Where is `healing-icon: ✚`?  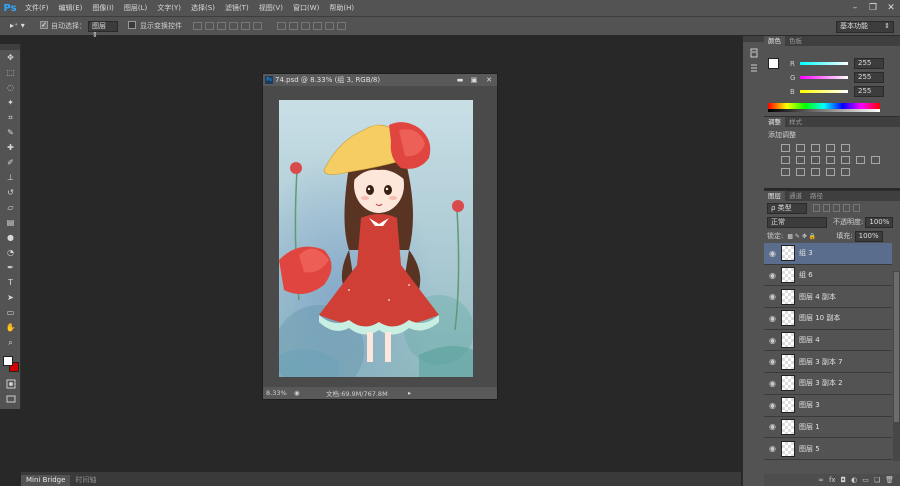
healing-icon: ✚ is located at coordinates (10, 147).